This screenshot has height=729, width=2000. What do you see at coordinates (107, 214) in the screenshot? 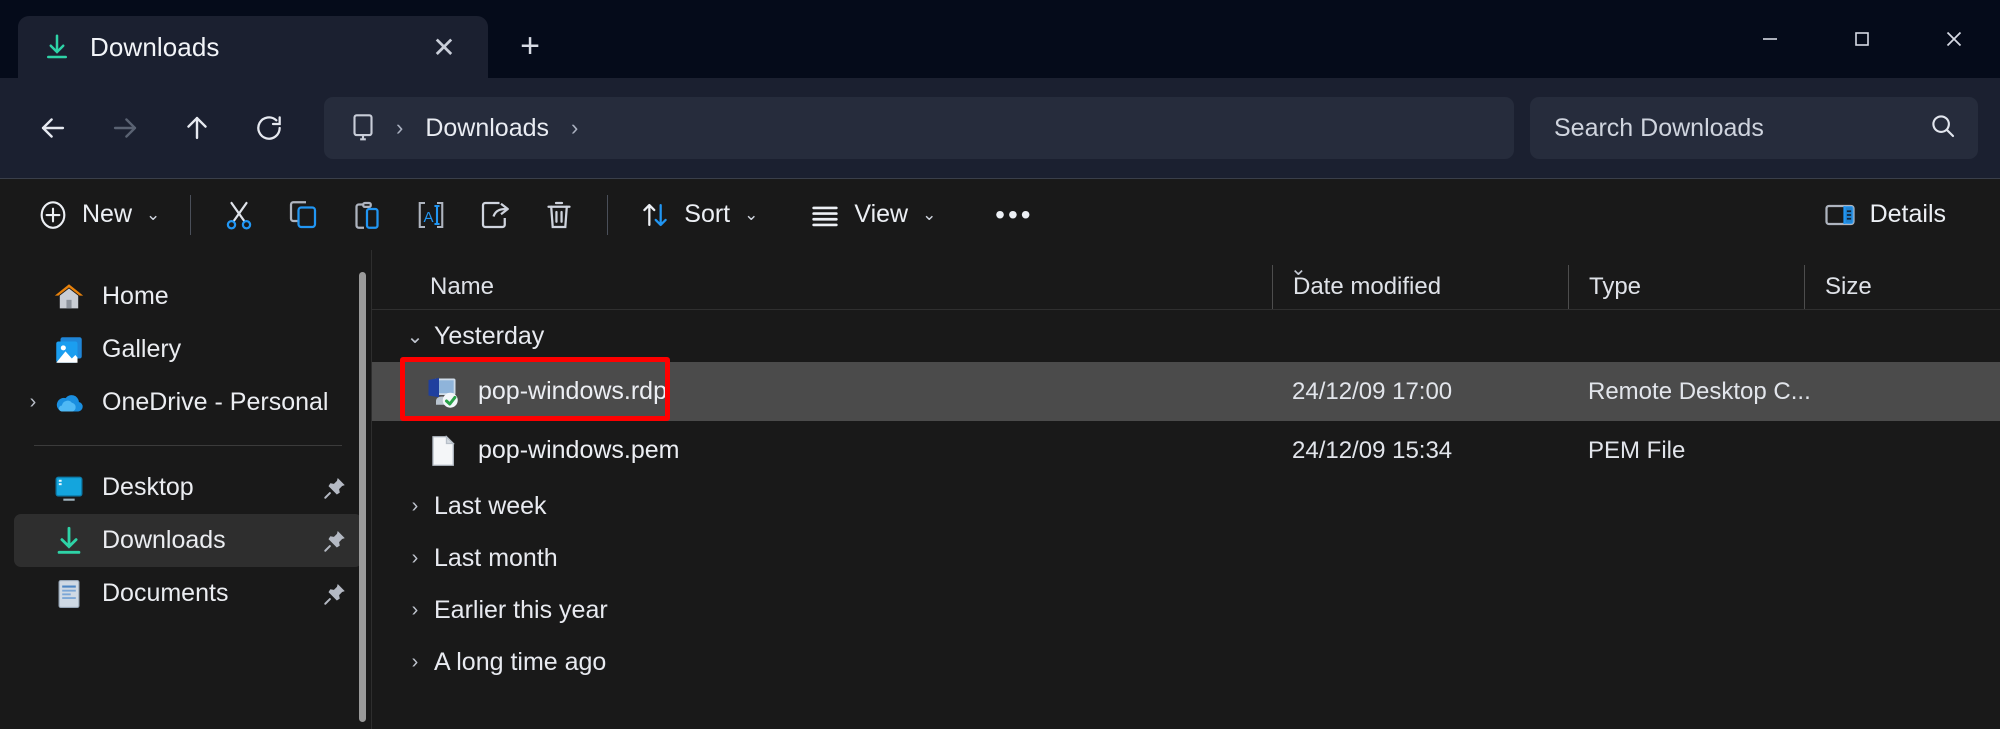
I see `new-button-label: New` at bounding box center [107, 214].